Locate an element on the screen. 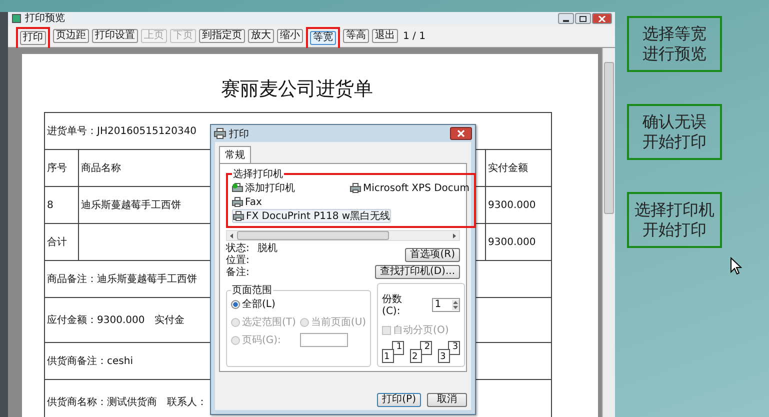  table-cell-text: 供货商名称：测试供货商 is located at coordinates (102, 402).